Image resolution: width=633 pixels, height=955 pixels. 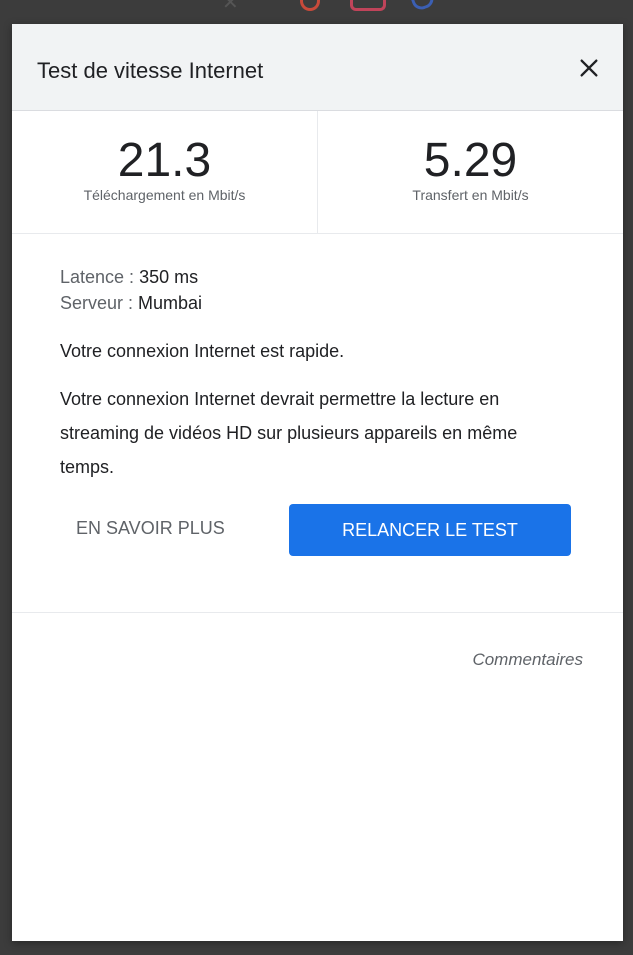 I want to click on server-label: Serveur :, so click(x=99, y=303).